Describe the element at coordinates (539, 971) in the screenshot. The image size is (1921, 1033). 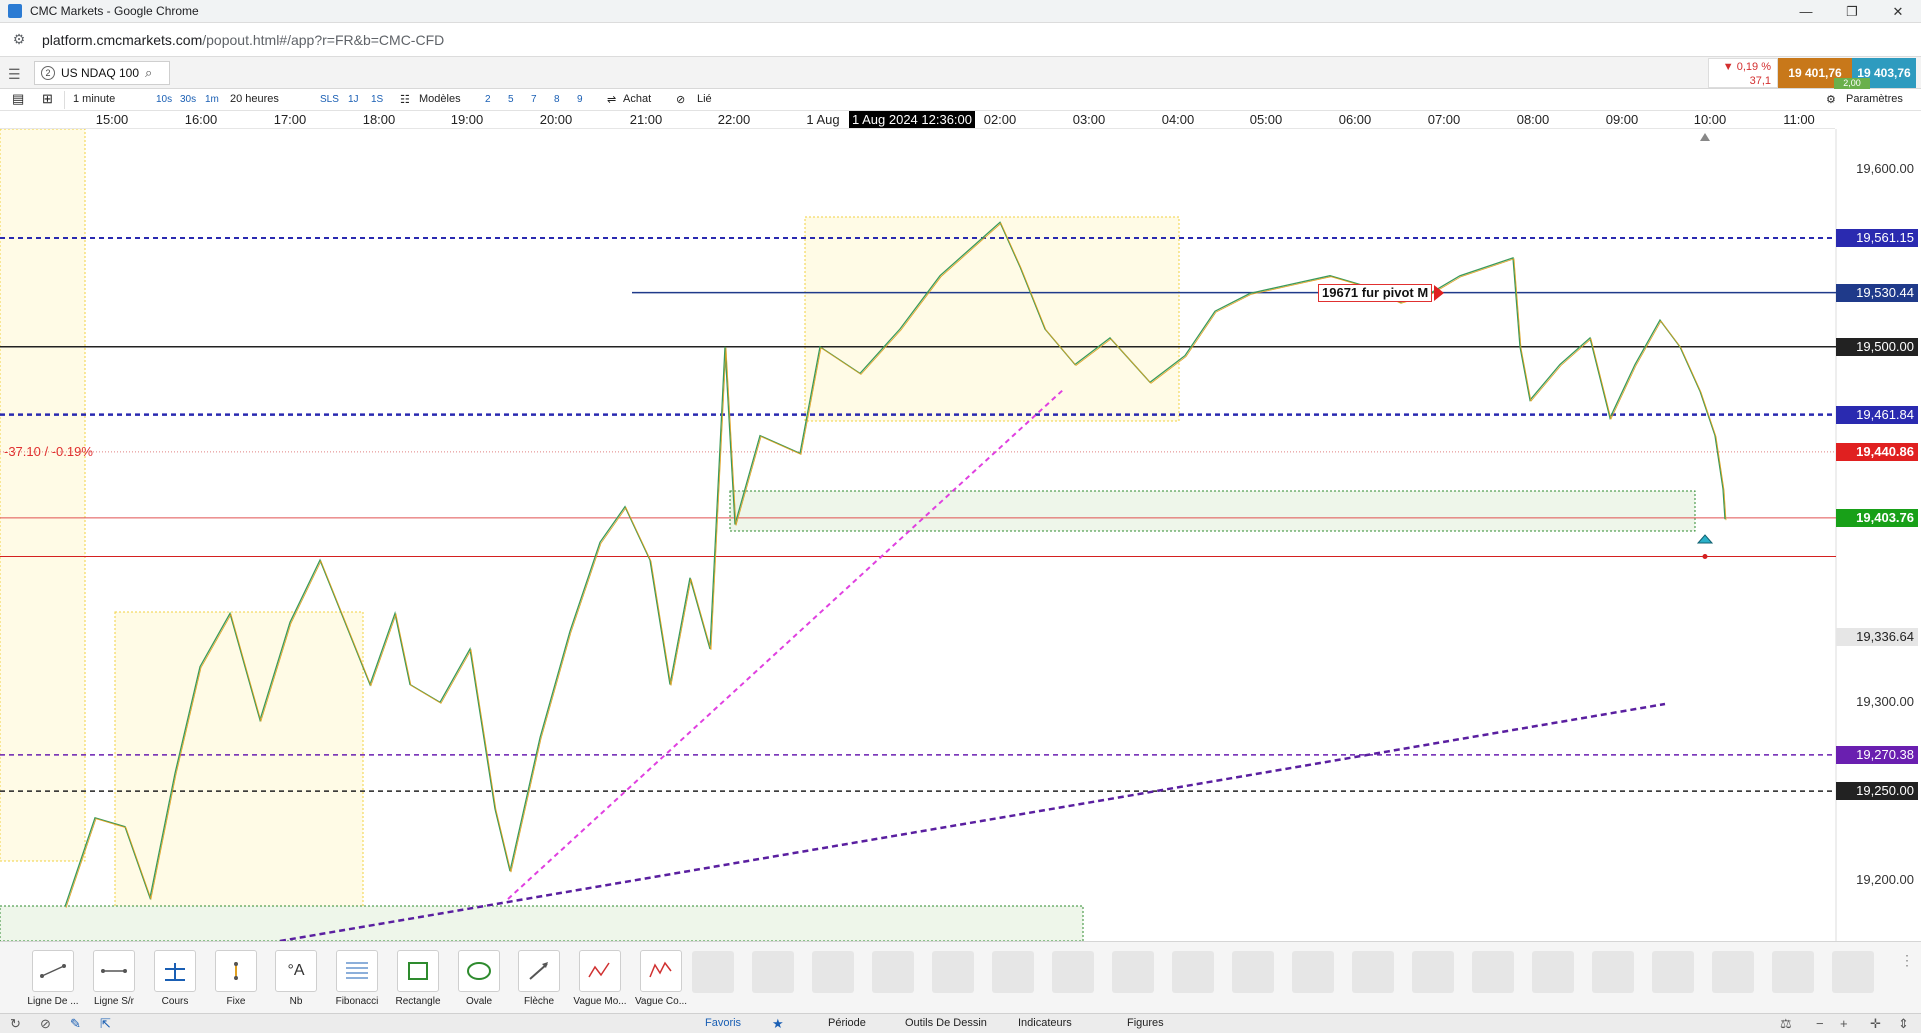
I see `arrow-icon` at that location.